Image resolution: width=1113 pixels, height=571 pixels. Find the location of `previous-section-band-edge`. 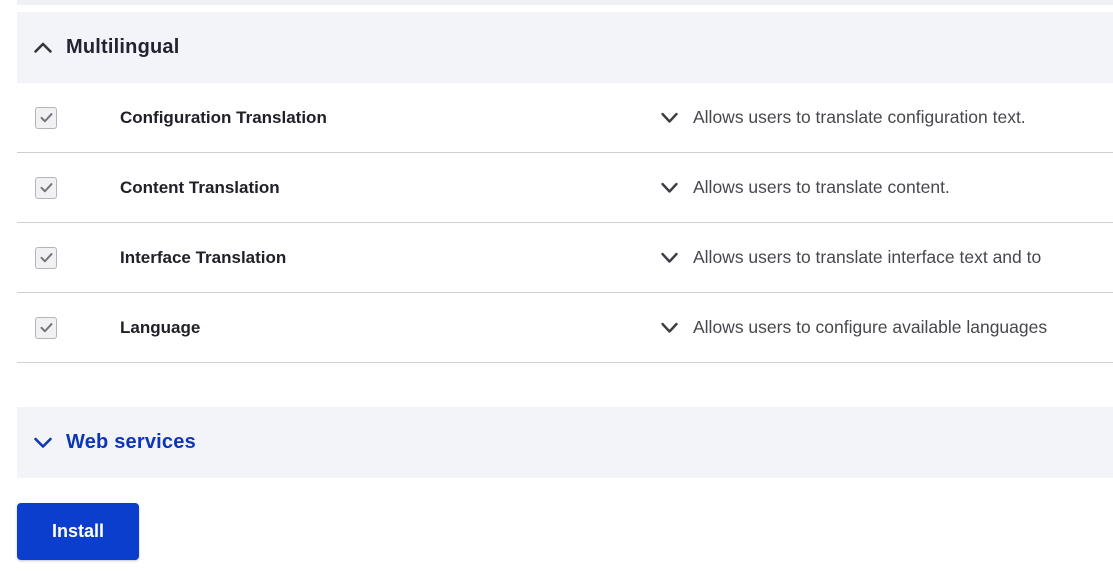

previous-section-band-edge is located at coordinates (565, 2).